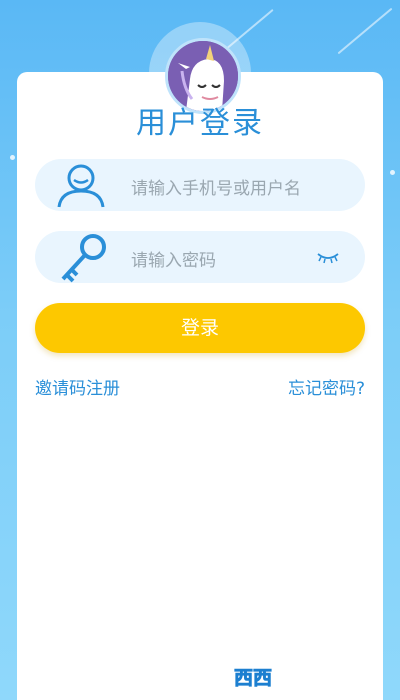 This screenshot has height=700, width=400. I want to click on username-field: 请输入手机号或用户名, so click(200, 185).